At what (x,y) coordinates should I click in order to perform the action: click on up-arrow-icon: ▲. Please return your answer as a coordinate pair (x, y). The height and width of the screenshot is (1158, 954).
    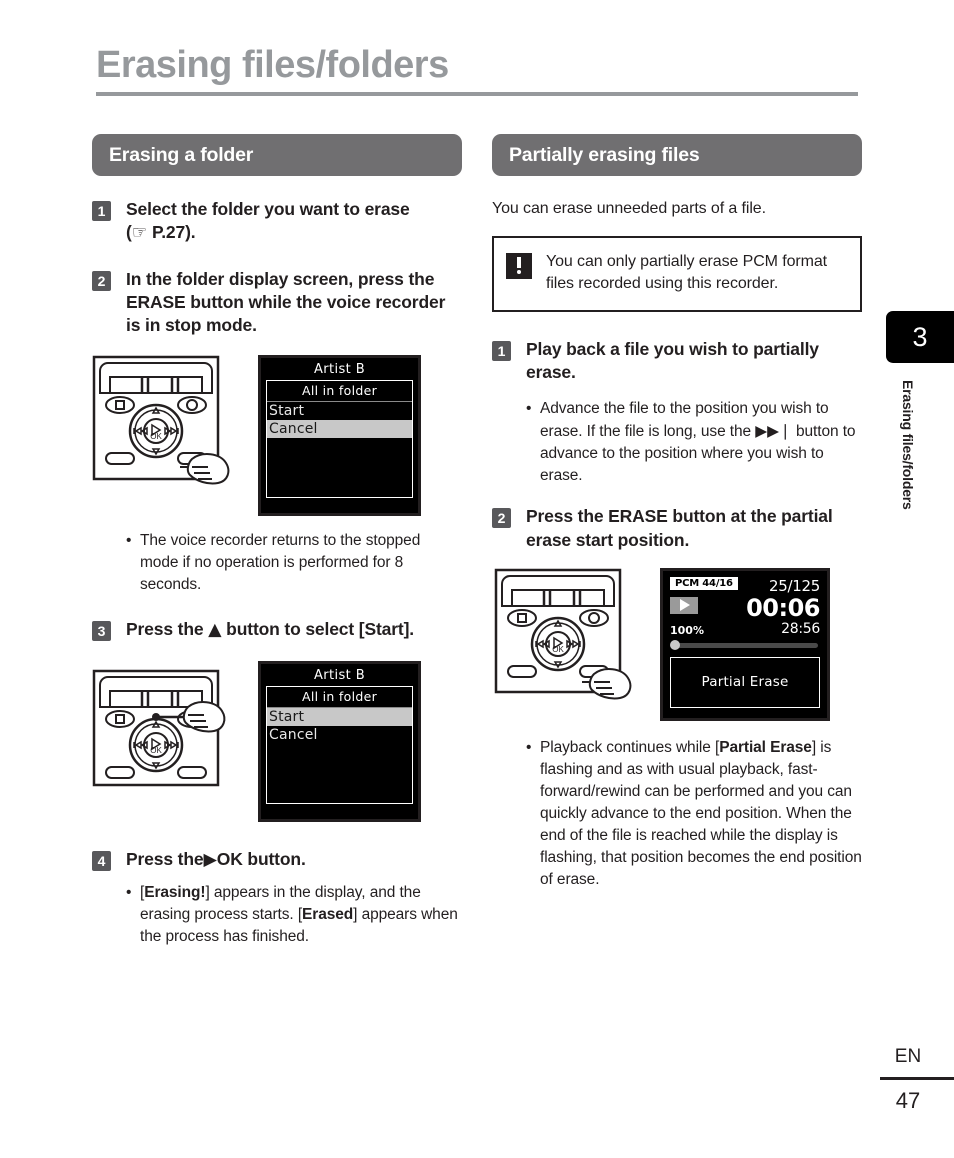
    Looking at the image, I should click on (215, 630).